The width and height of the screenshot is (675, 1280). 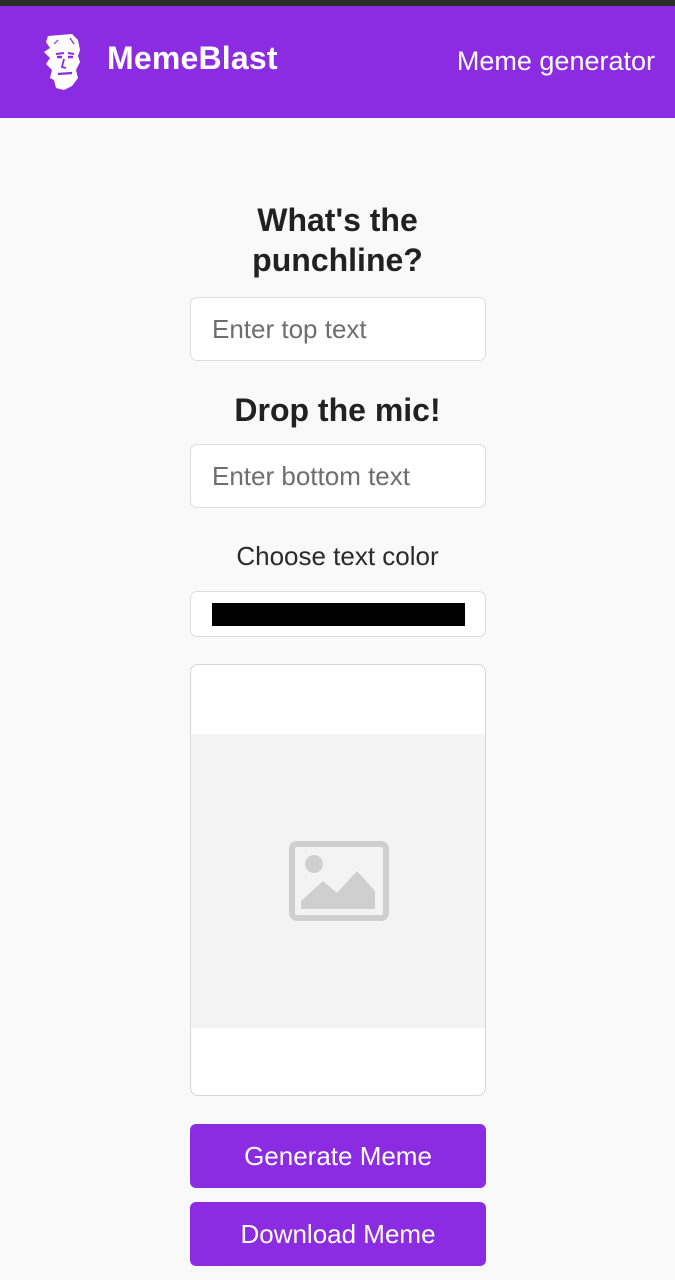 I want to click on generate-meme-button: Generate Meme, so click(x=338, y=1156).